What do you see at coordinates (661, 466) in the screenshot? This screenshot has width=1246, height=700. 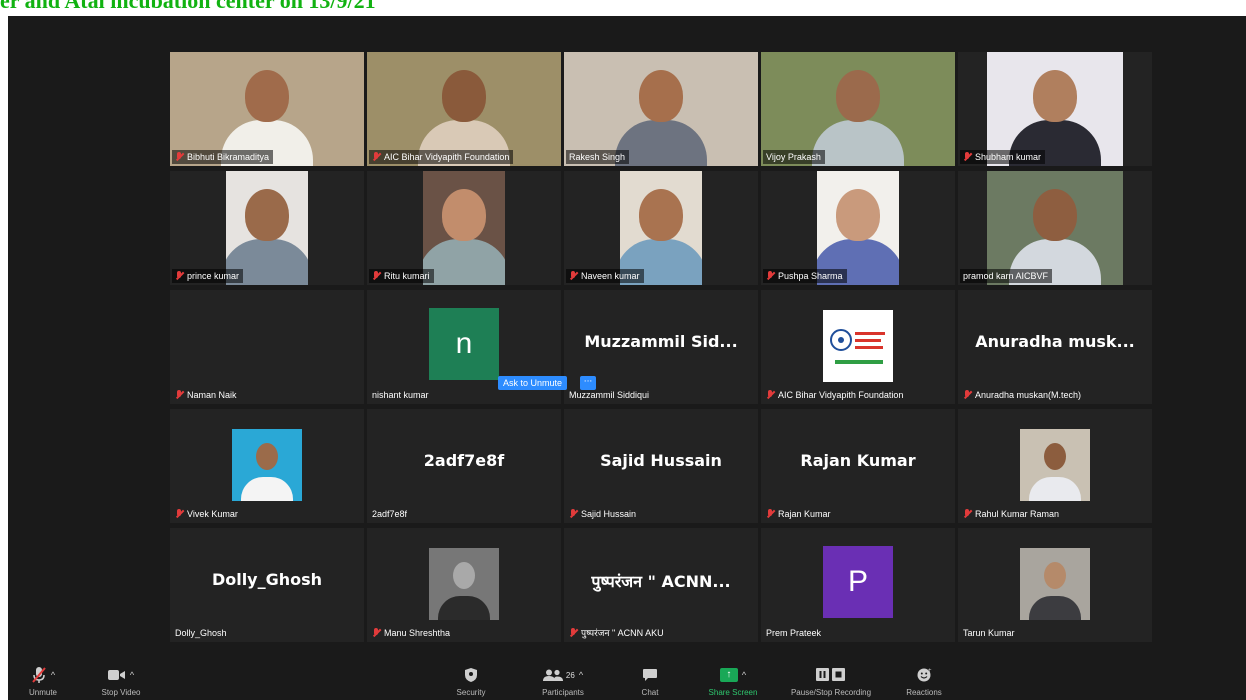 I see `participant-tile: Sajid Hussain Sajid Hussain` at bounding box center [661, 466].